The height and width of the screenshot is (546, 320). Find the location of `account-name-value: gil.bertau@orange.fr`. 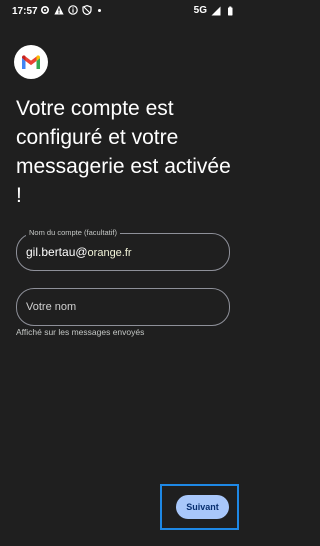

account-name-value: gil.bertau@orange.fr is located at coordinates (79, 252).